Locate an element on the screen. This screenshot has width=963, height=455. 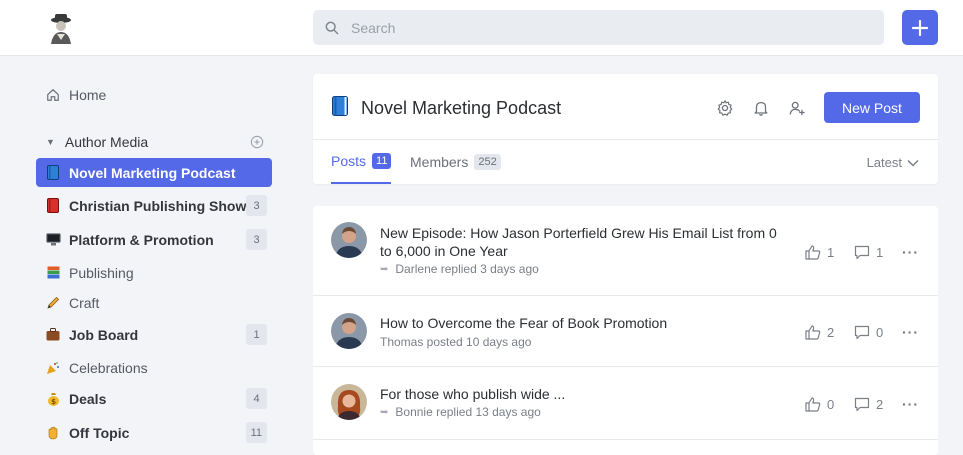
tab-label: Posts is located at coordinates (349, 161).